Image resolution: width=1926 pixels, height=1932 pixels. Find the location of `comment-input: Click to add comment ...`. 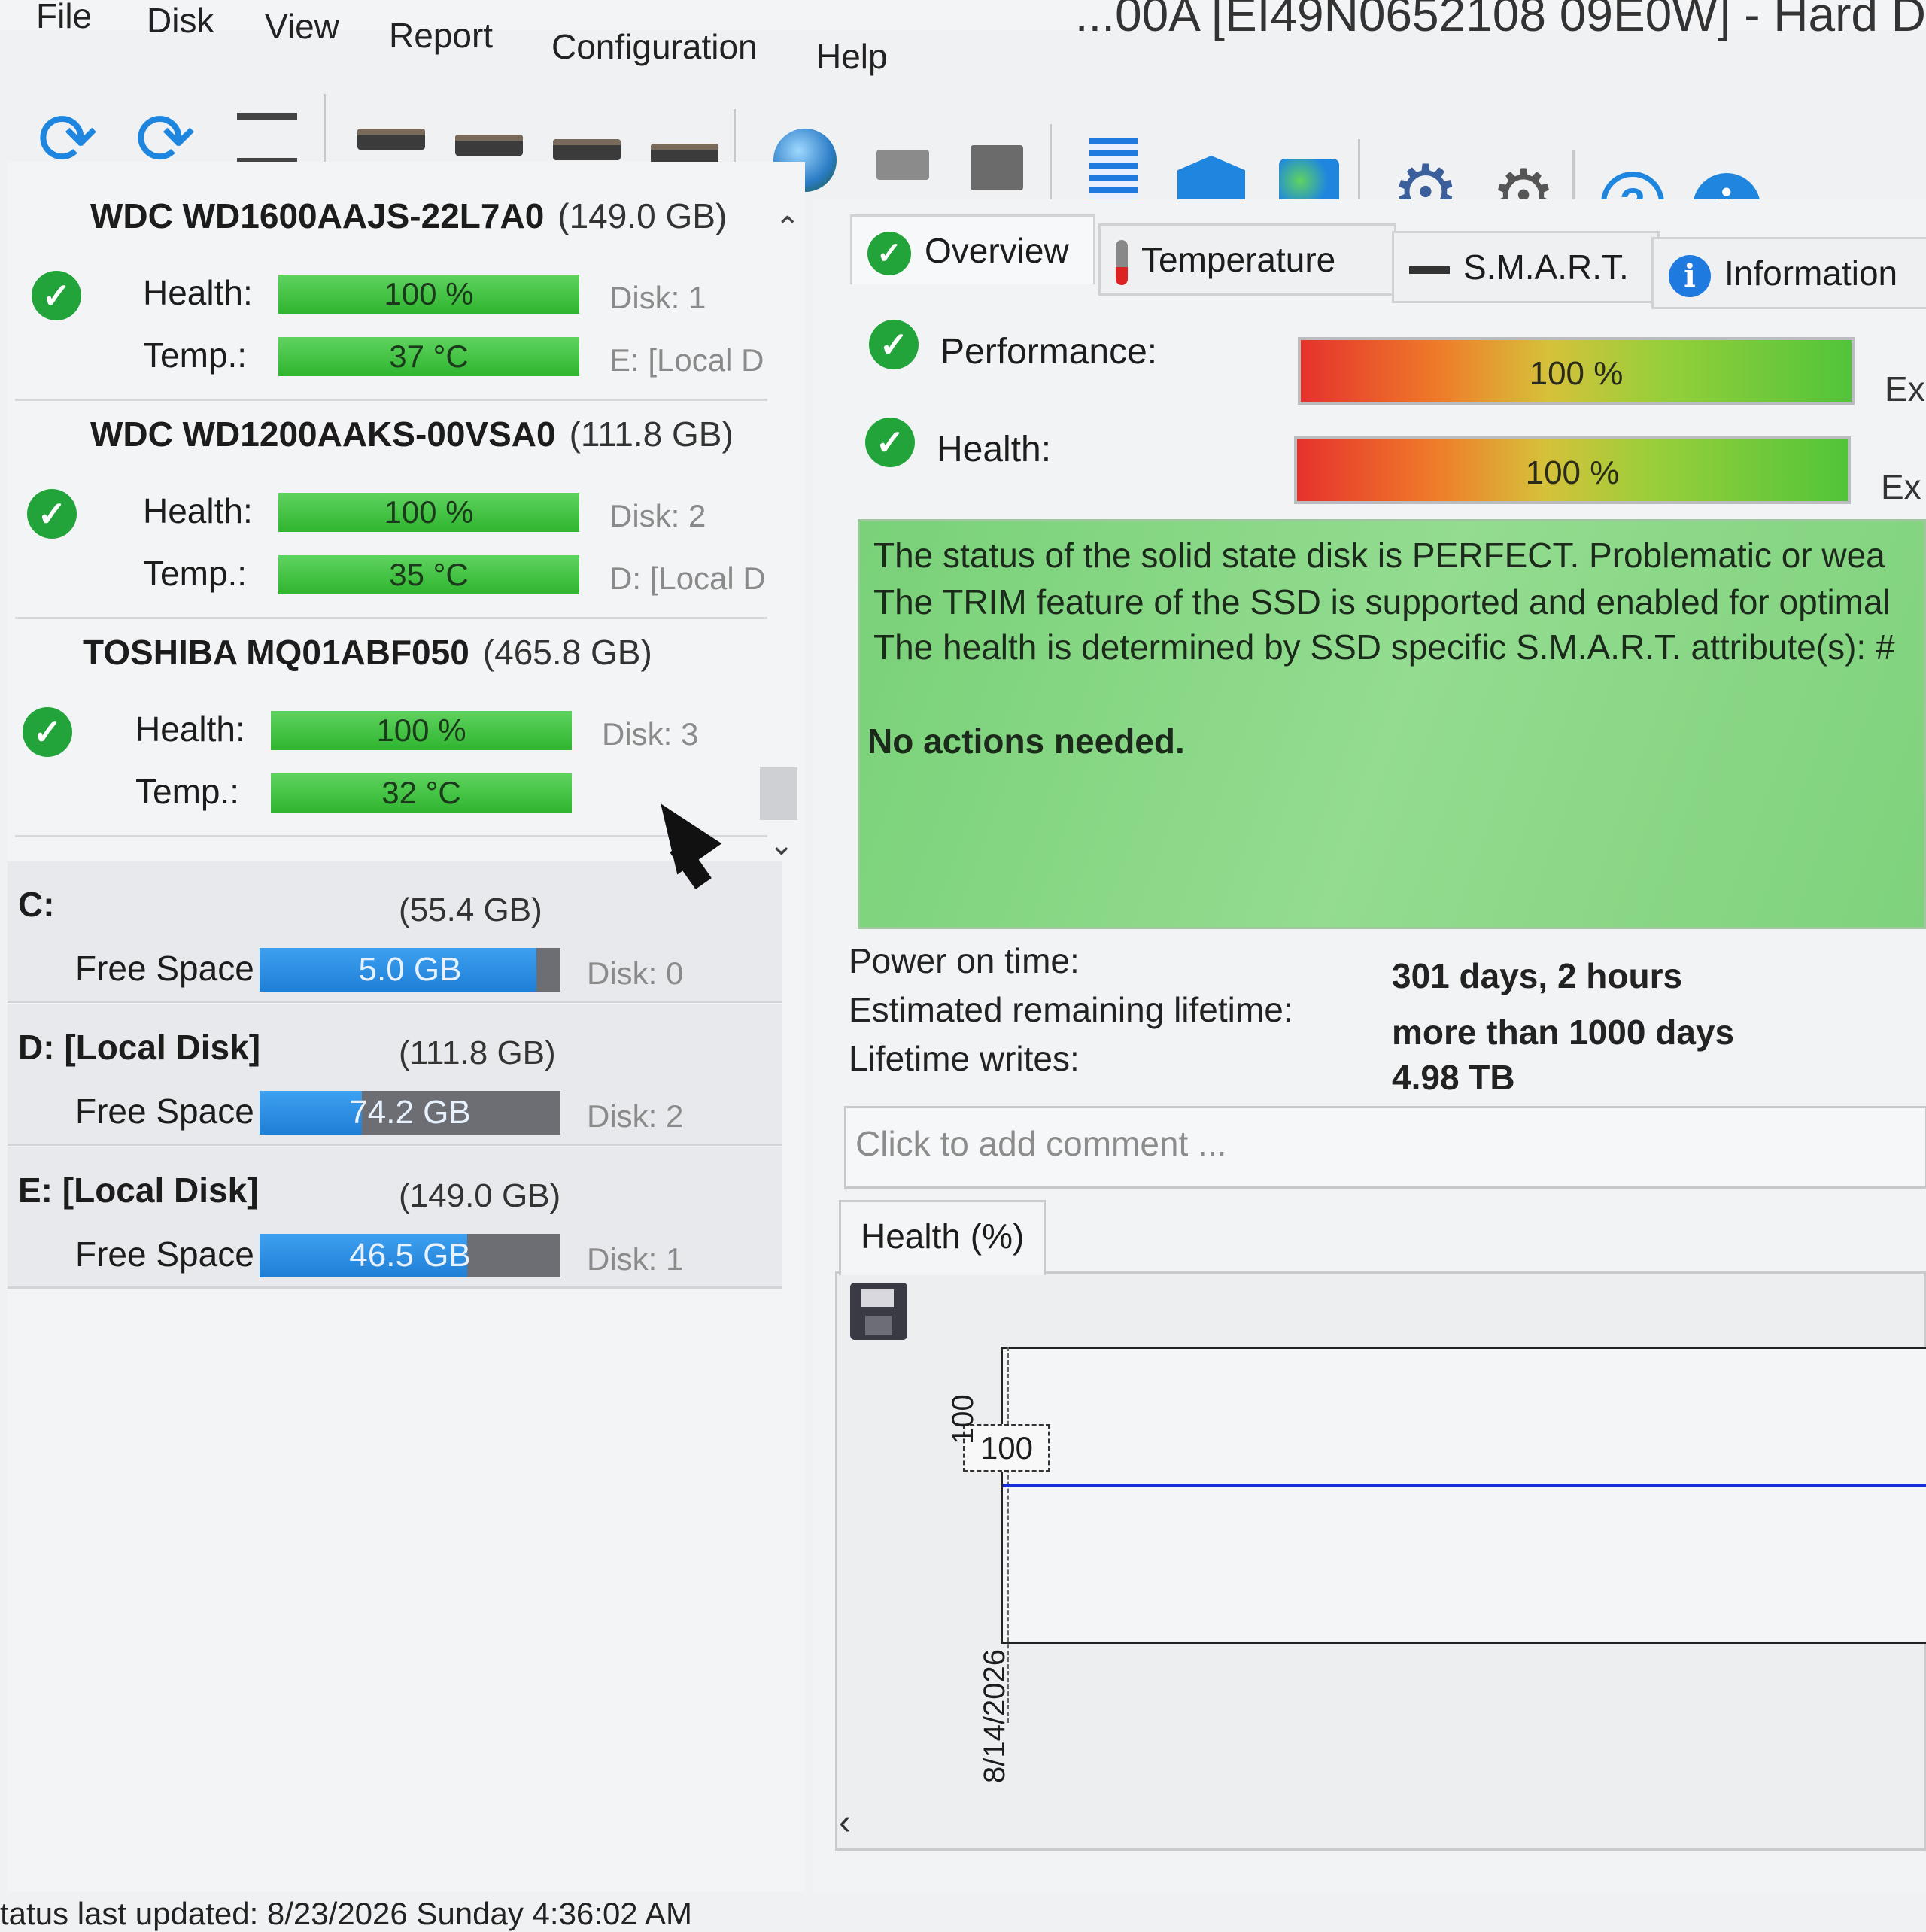

comment-input: Click to add comment ... is located at coordinates (1385, 1148).